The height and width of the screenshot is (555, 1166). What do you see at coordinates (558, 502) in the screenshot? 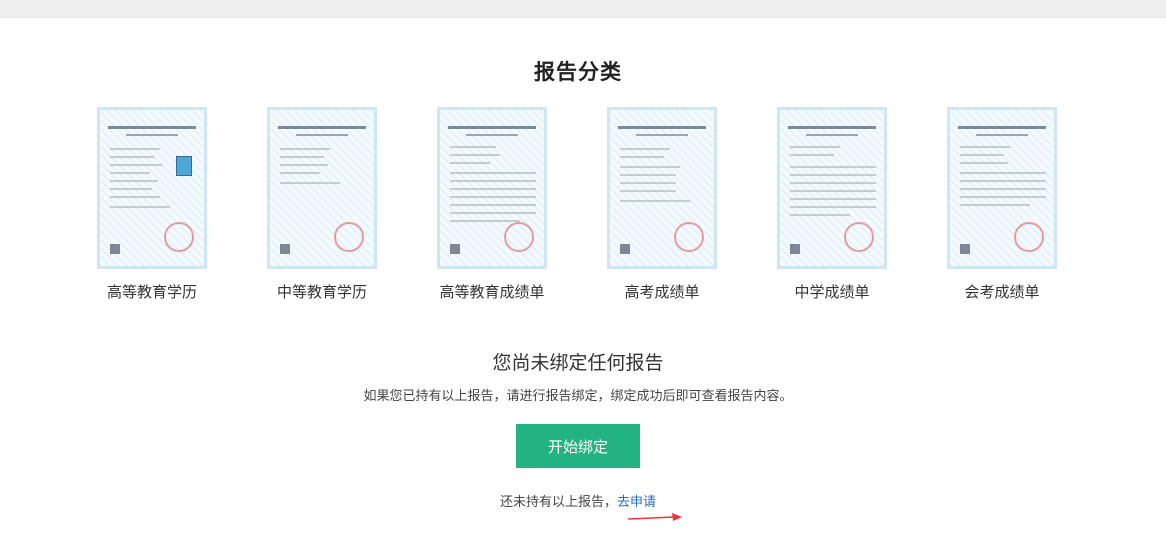
I see `apply-prefix: 还未持有以上报告，` at bounding box center [558, 502].